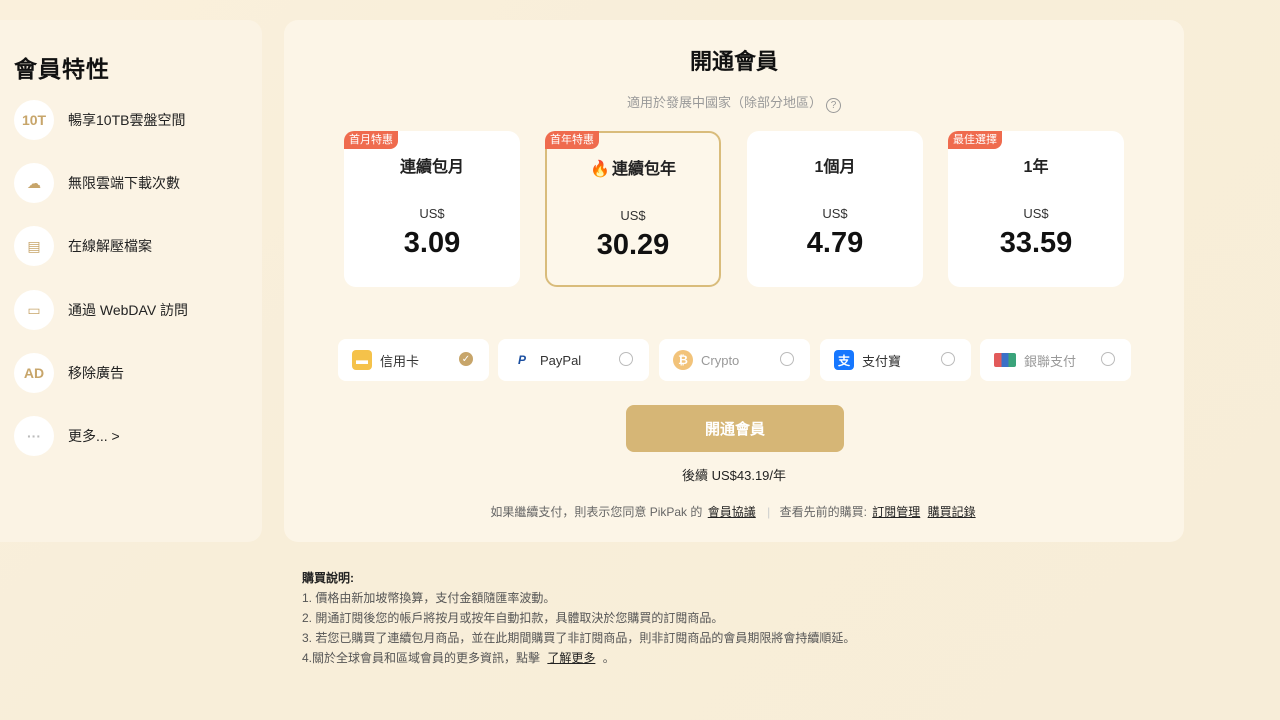 The width and height of the screenshot is (1280, 720). Describe the element at coordinates (596, 512) in the screenshot. I see `agreement-text: 如果繼續支付，則表示您同意 PikPak 的` at that location.